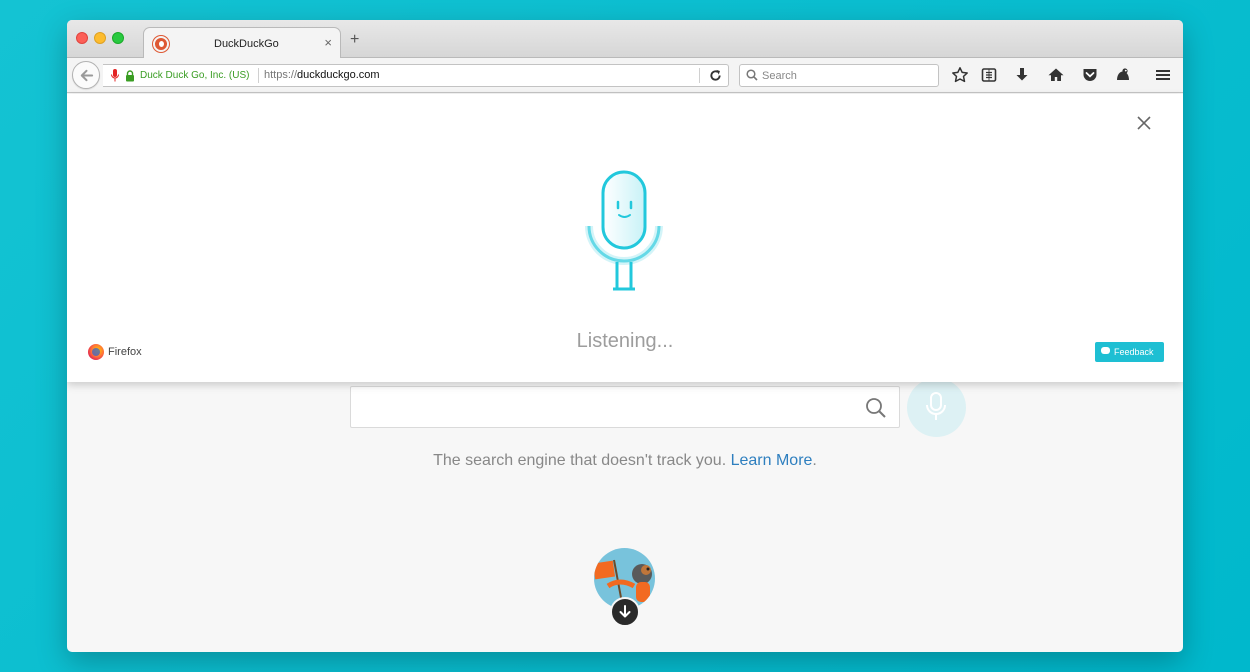 This screenshot has height=672, width=1250. What do you see at coordinates (989, 75) in the screenshot?
I see `reading-list-icon` at bounding box center [989, 75].